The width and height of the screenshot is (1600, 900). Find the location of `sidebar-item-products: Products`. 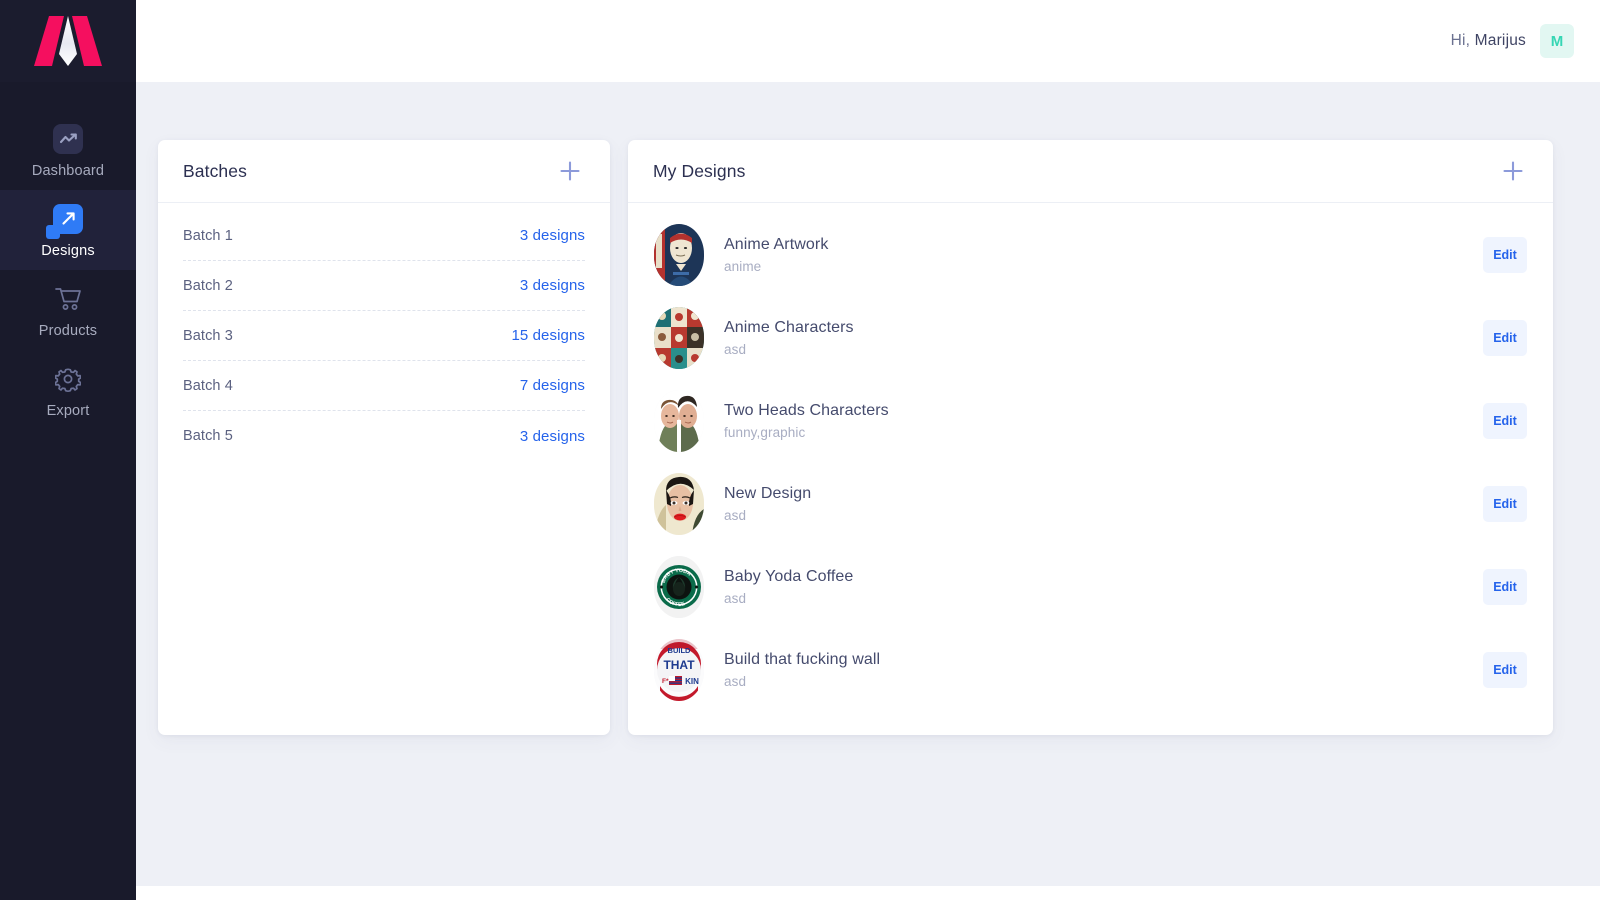

sidebar-item-products: Products is located at coordinates (68, 310).